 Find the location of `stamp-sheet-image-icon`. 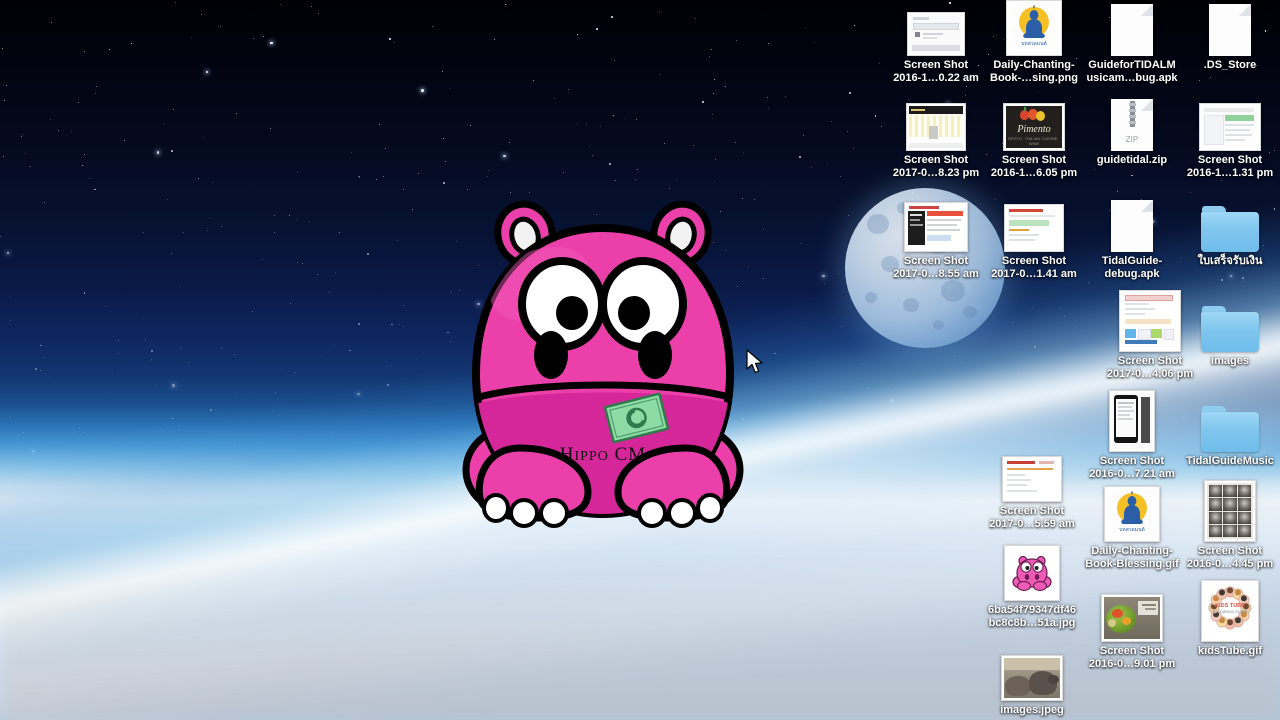

stamp-sheet-image-icon is located at coordinates (1230, 511).